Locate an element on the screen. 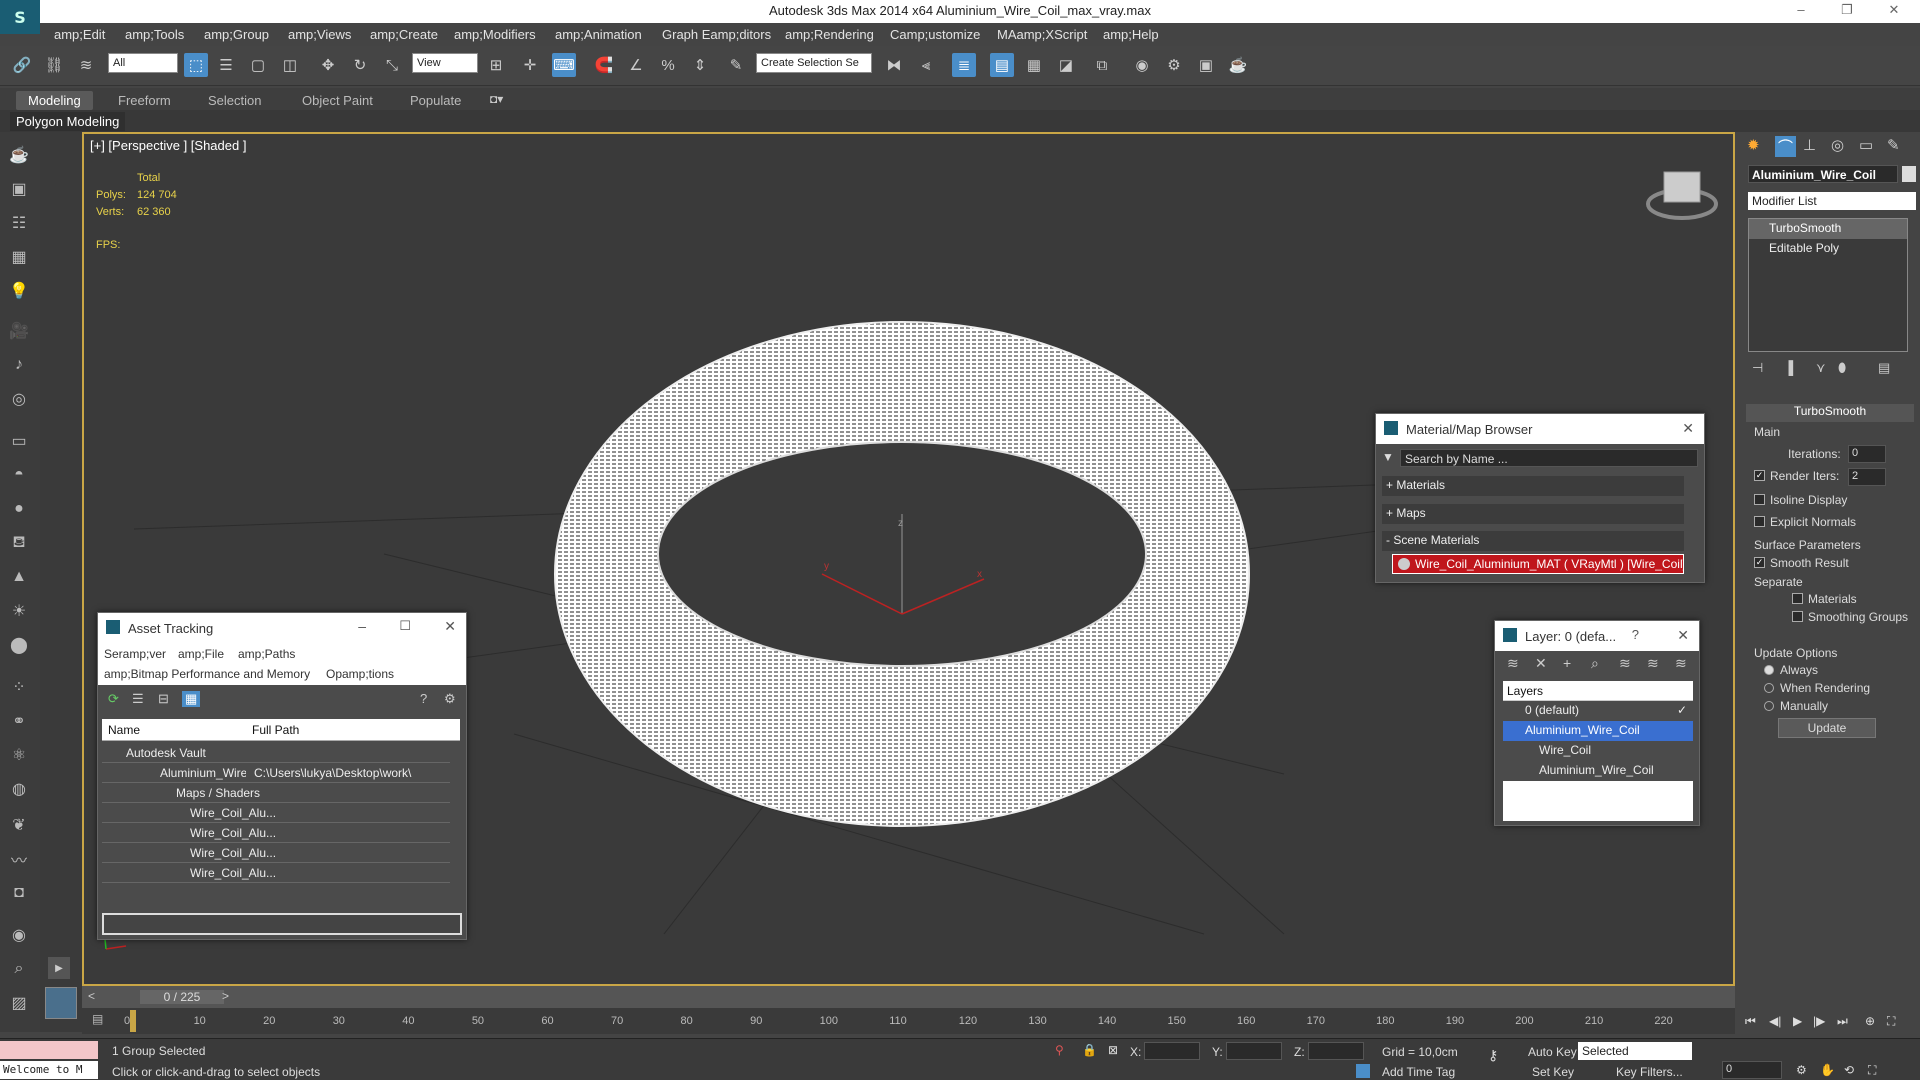 This screenshot has height=1080, width=1920. add-to-layer-icon: + is located at coordinates (1567, 663).